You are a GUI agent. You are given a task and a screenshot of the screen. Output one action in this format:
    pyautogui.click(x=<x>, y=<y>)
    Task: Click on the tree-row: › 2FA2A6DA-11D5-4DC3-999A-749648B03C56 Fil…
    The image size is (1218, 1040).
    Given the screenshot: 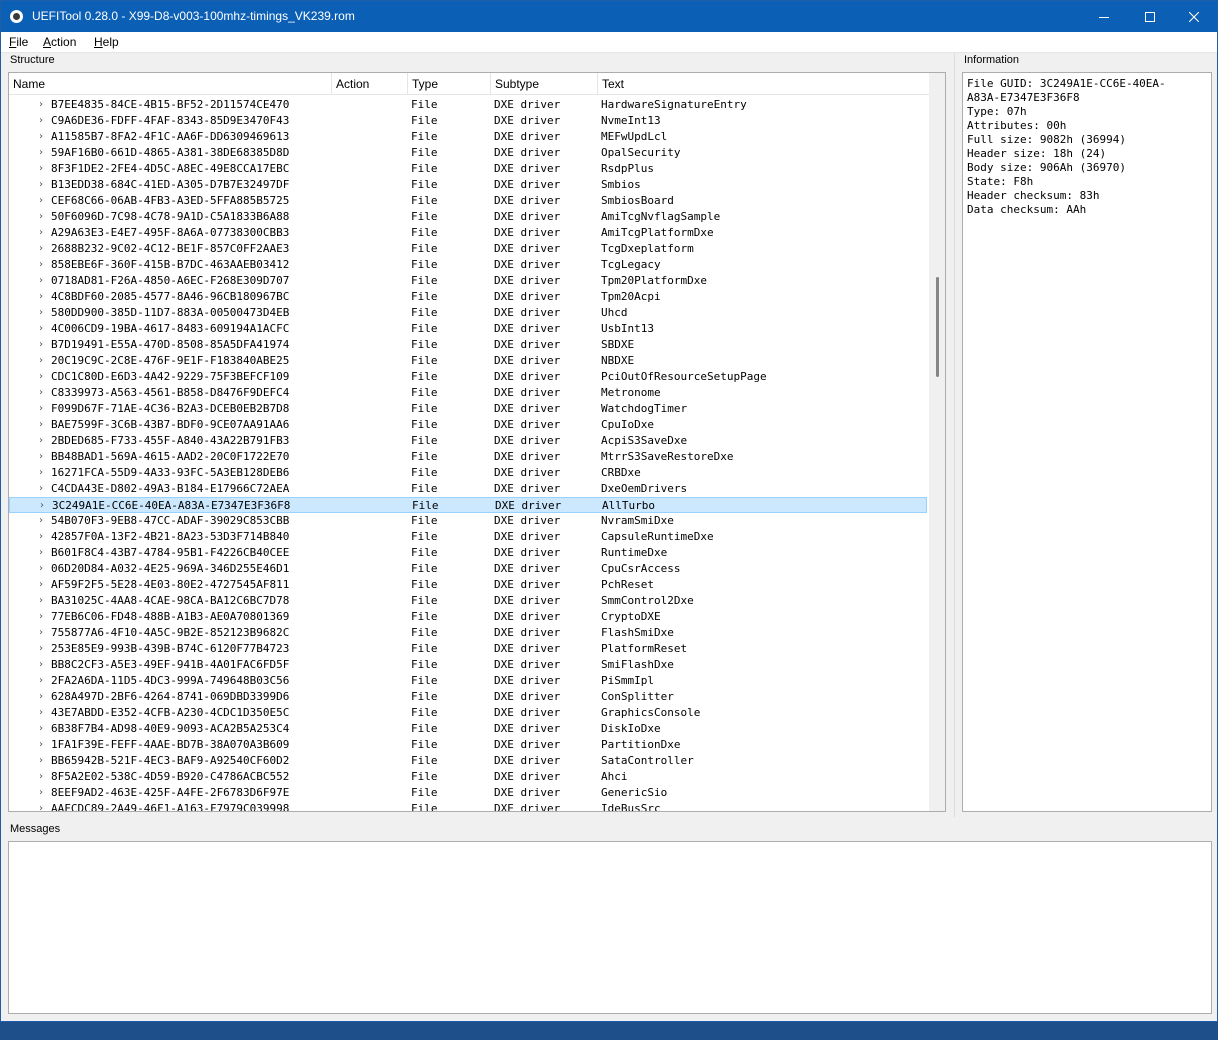 What is the action you would take?
    pyautogui.click(x=468, y=681)
    